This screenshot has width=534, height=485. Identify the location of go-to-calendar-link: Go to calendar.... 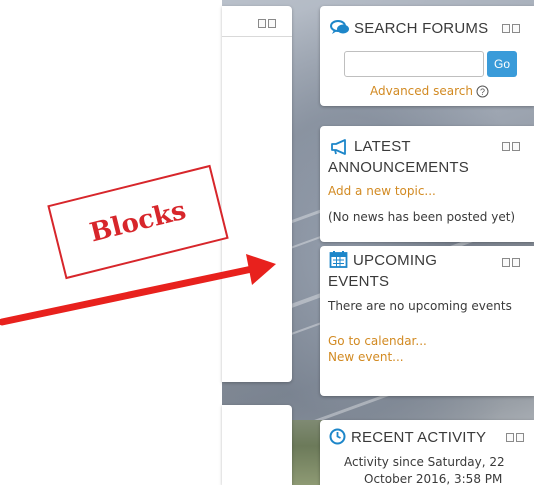
(377, 341).